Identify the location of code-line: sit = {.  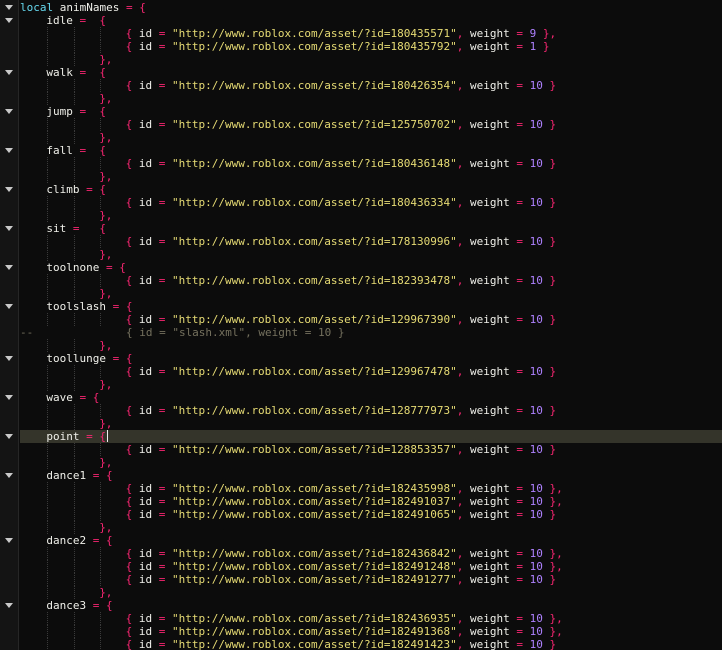
(363, 228).